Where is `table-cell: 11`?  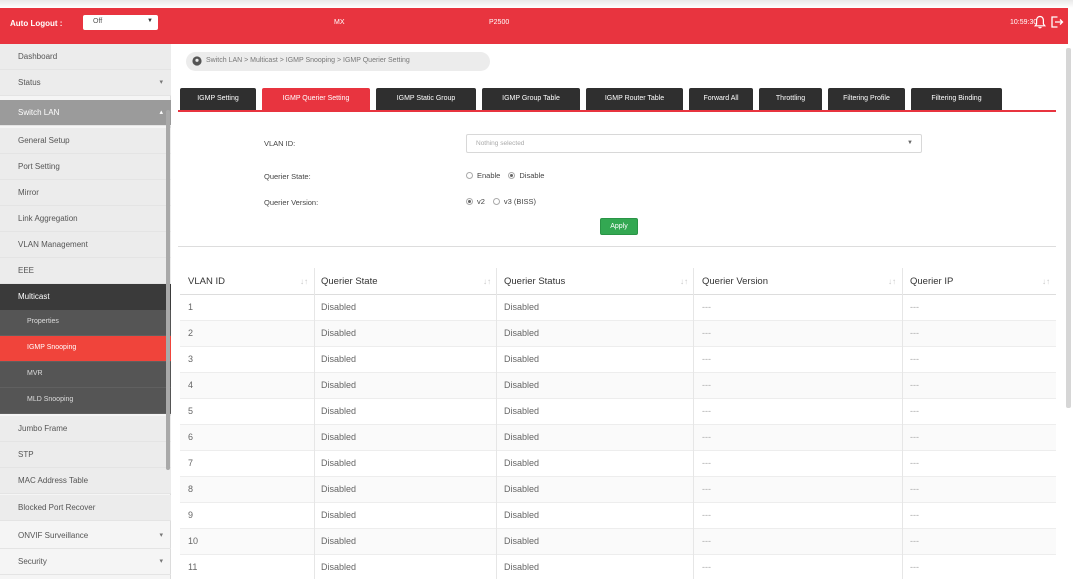
table-cell: 11 is located at coordinates (193, 567).